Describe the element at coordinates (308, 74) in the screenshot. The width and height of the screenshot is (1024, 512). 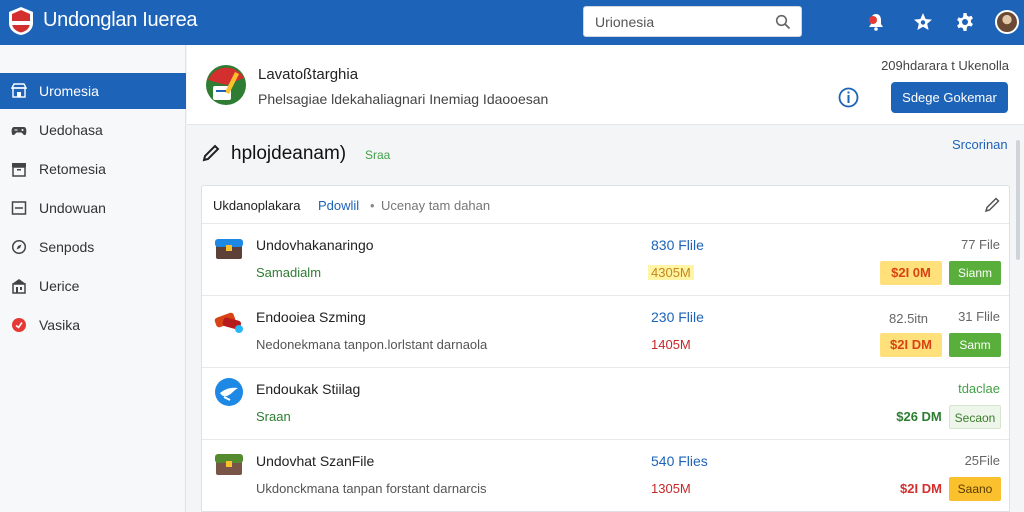
I see `app-name: Lavatoßtarghia` at that location.